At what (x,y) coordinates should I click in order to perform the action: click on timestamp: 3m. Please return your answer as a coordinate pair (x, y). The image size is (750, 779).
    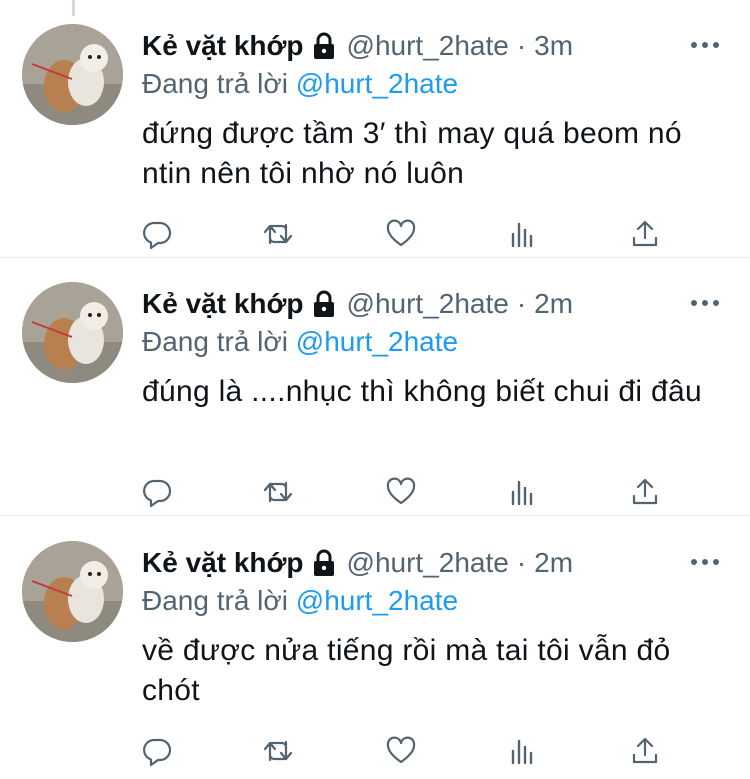
    Looking at the image, I should click on (553, 46).